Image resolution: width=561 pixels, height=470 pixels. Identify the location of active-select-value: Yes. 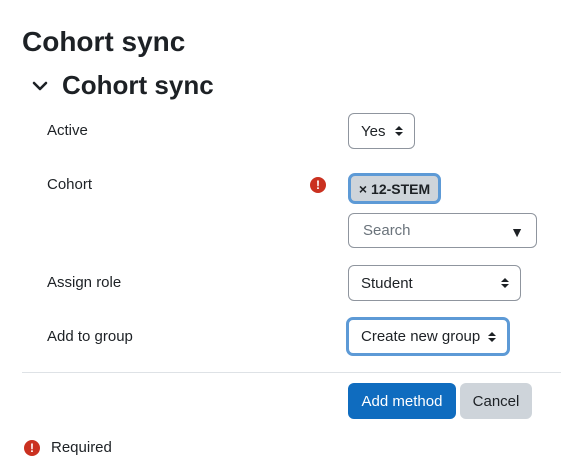
(373, 131).